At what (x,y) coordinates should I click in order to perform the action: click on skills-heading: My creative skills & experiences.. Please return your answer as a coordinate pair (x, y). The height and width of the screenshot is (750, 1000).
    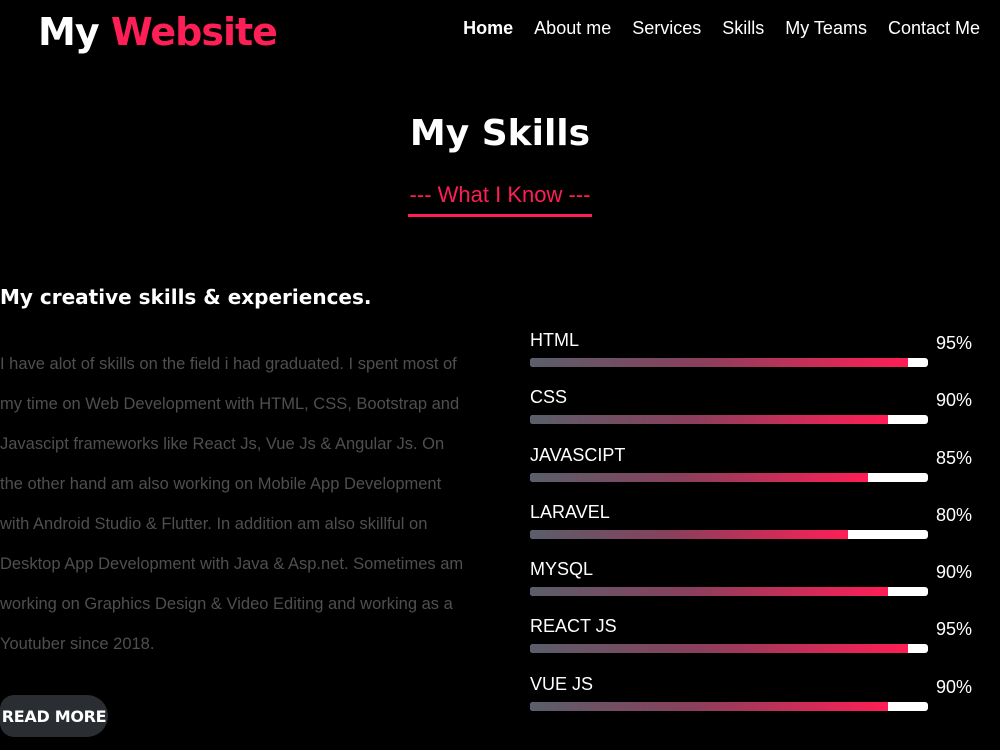
    Looking at the image, I should click on (186, 297).